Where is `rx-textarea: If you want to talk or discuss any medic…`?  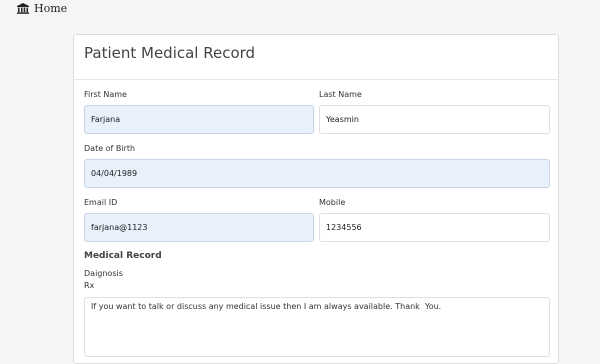 rx-textarea: If you want to talk or discuss any medic… is located at coordinates (317, 327).